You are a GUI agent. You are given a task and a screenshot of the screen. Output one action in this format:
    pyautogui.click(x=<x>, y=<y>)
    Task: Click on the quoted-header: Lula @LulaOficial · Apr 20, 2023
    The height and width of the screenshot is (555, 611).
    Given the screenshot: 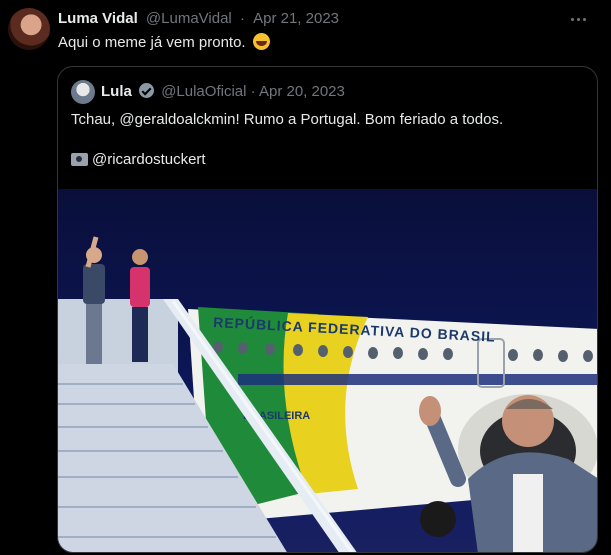 What is the action you would take?
    pyautogui.click(x=223, y=91)
    